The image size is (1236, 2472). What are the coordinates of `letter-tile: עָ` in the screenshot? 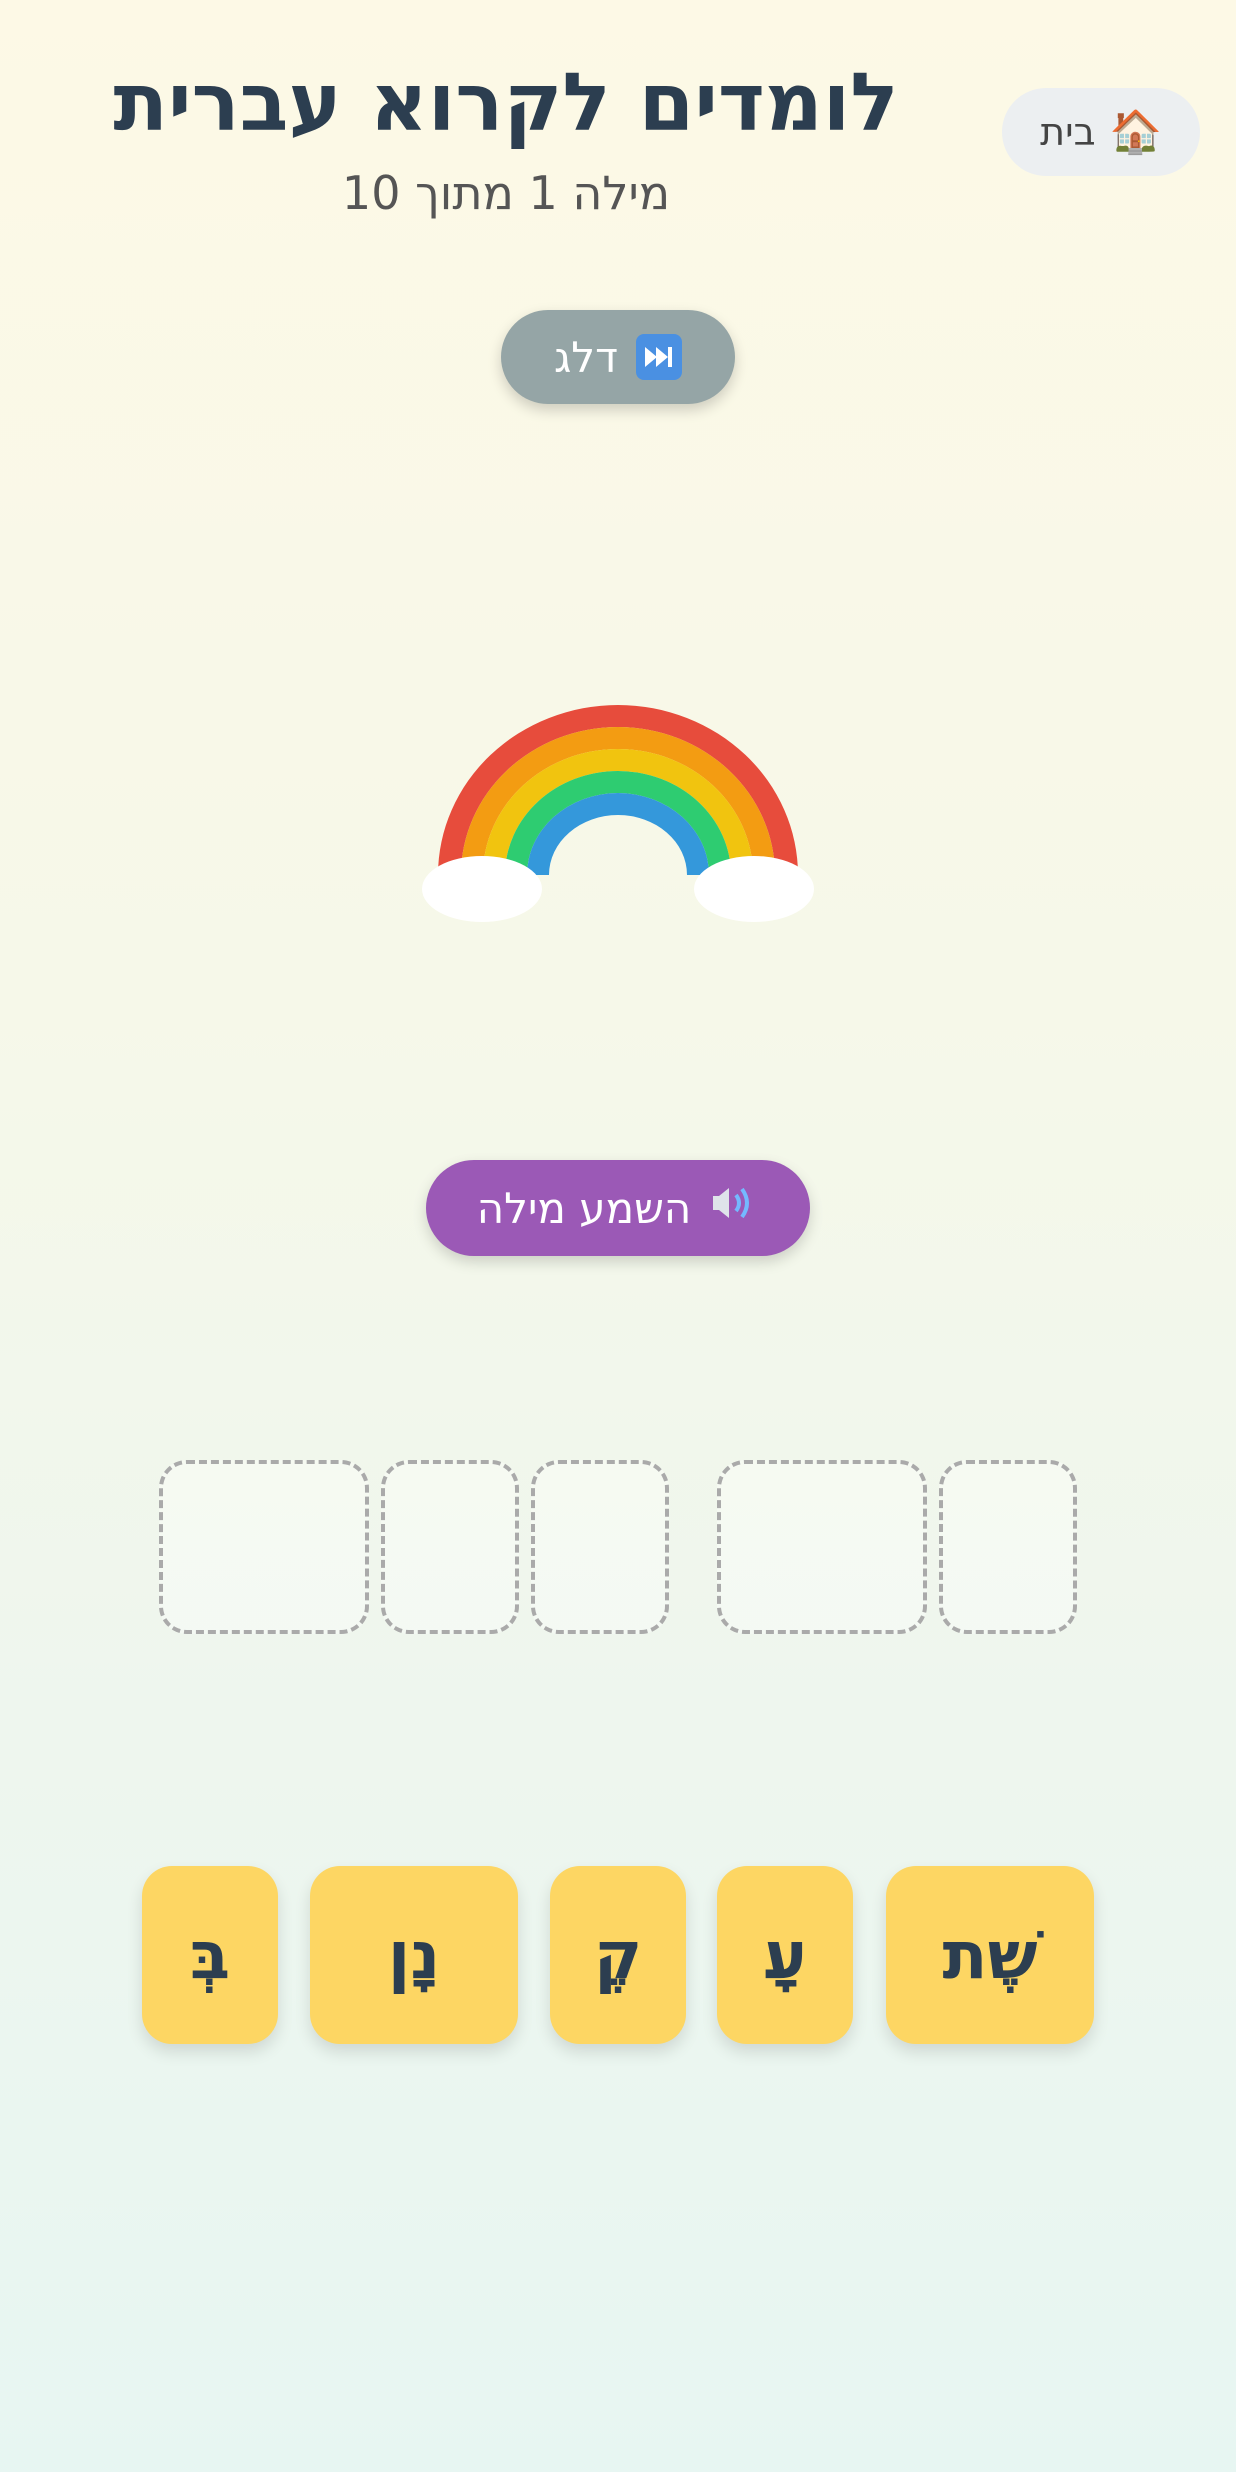 It's located at (785, 1955).